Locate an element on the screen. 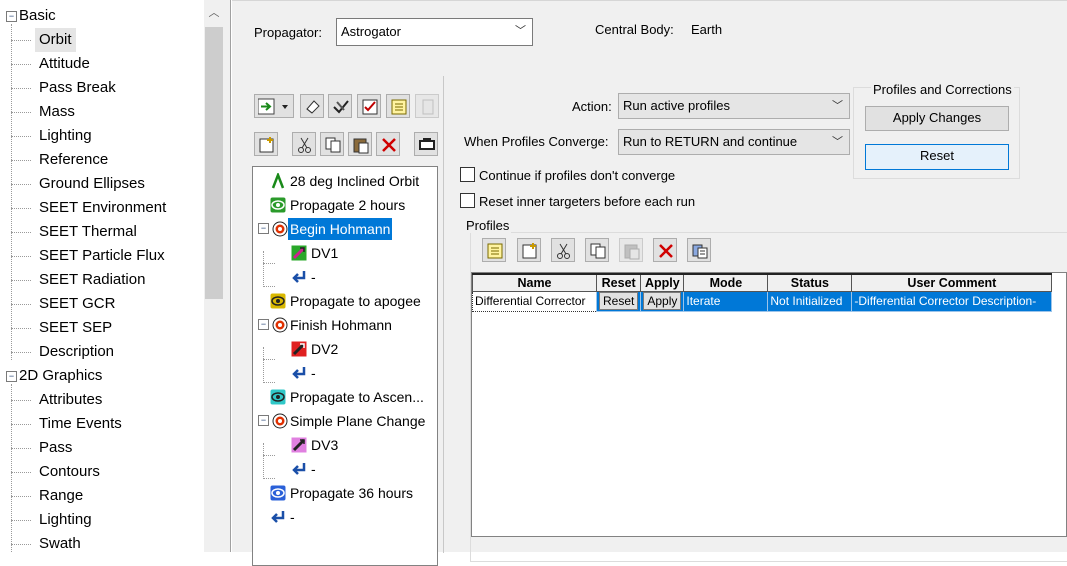 Image resolution: width=1067 pixels, height=566 pixels. tree-group-label: 2D Graphics is located at coordinates (61, 375).